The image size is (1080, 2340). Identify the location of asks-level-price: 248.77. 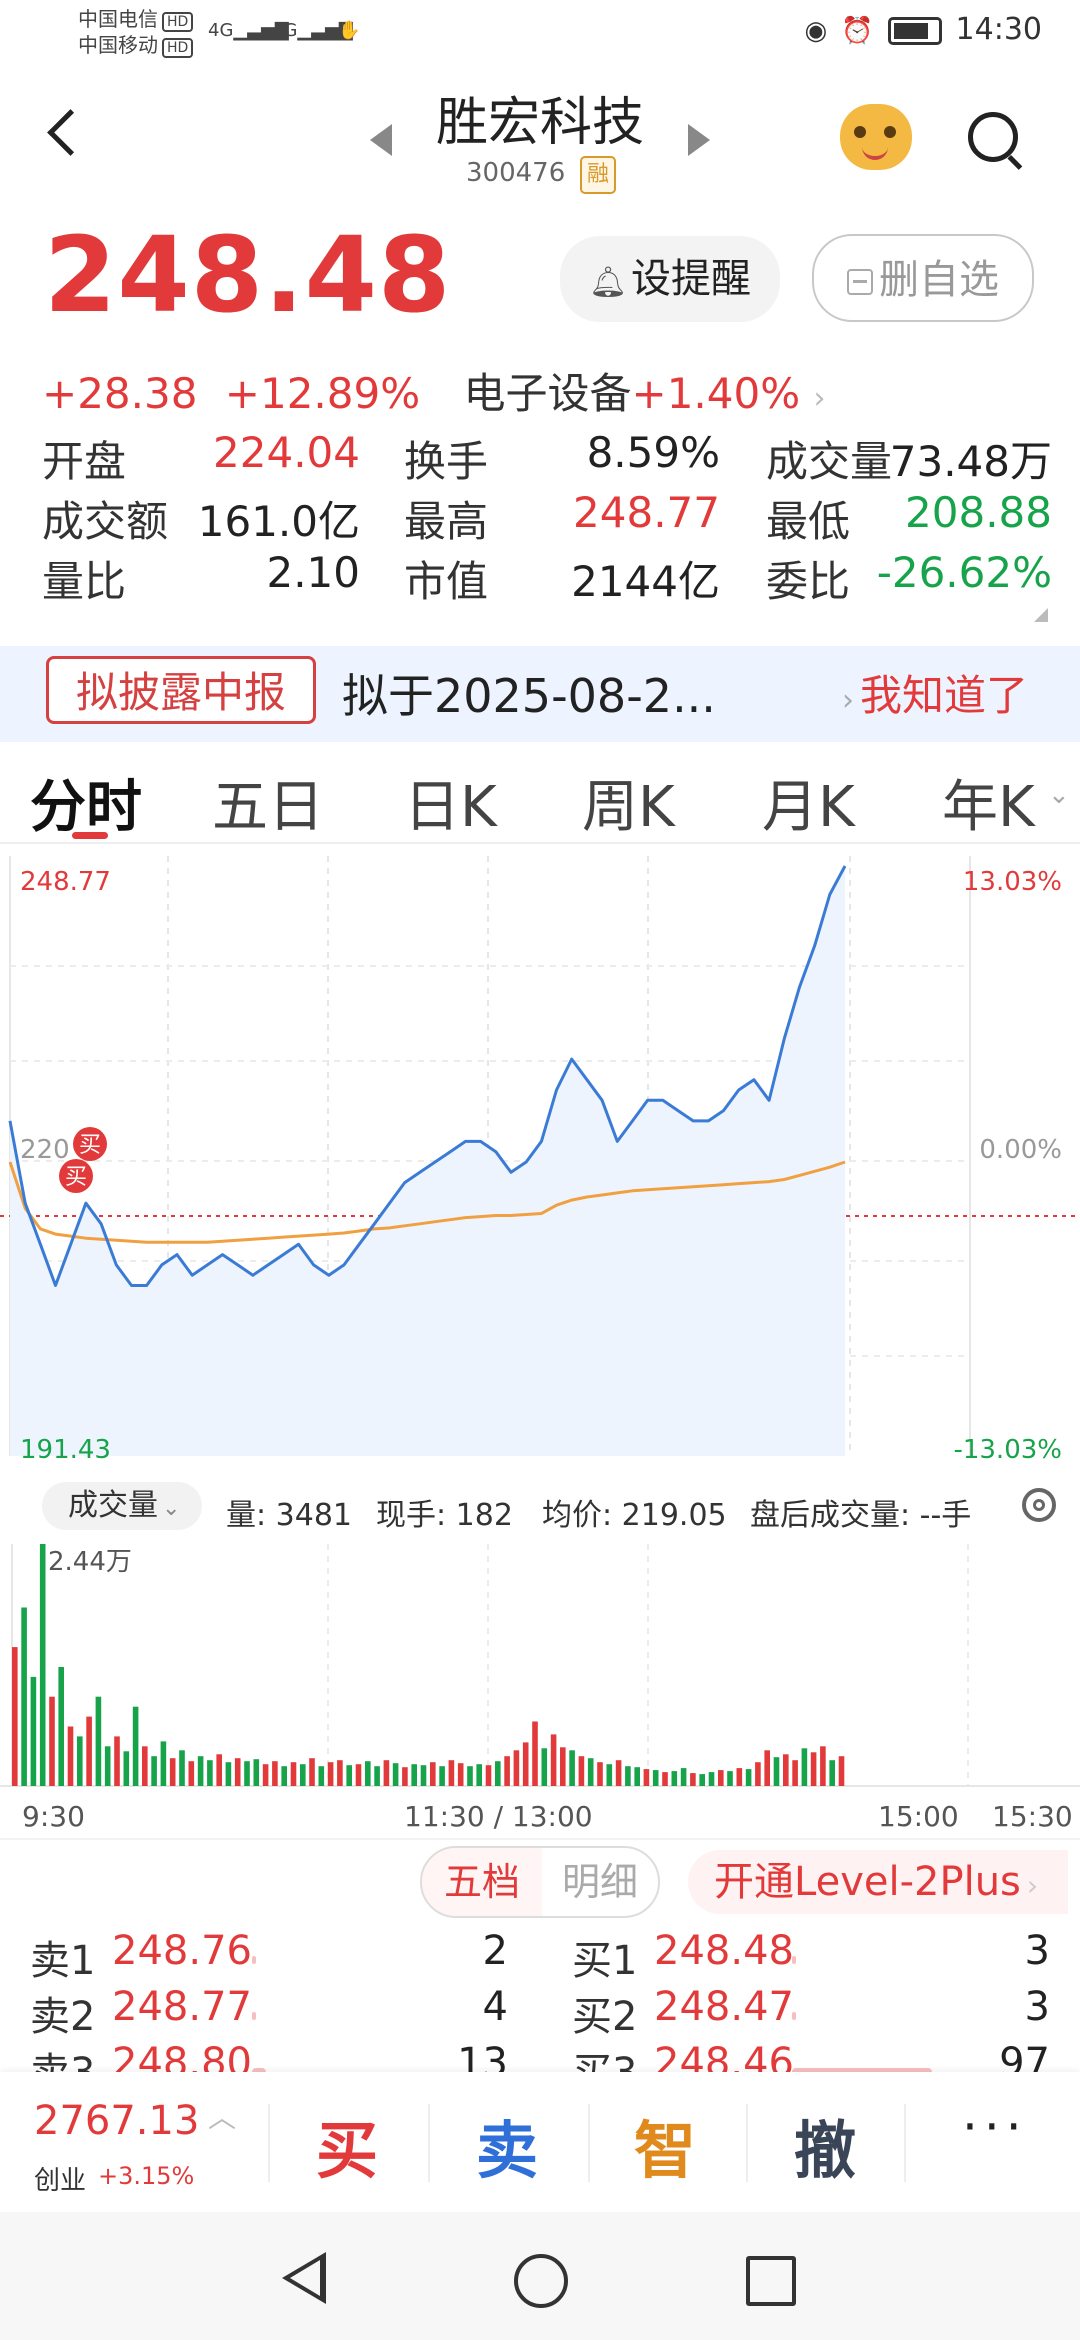
(182, 2007).